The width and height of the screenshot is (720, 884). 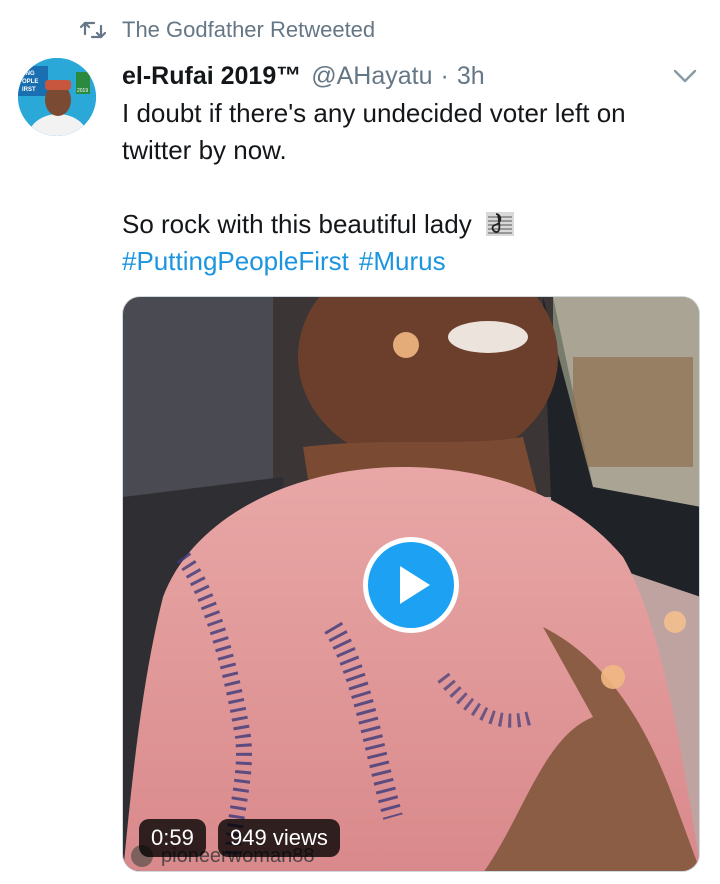 I want to click on retweet-context: The Godfather Retweeted, so click(x=227, y=30).